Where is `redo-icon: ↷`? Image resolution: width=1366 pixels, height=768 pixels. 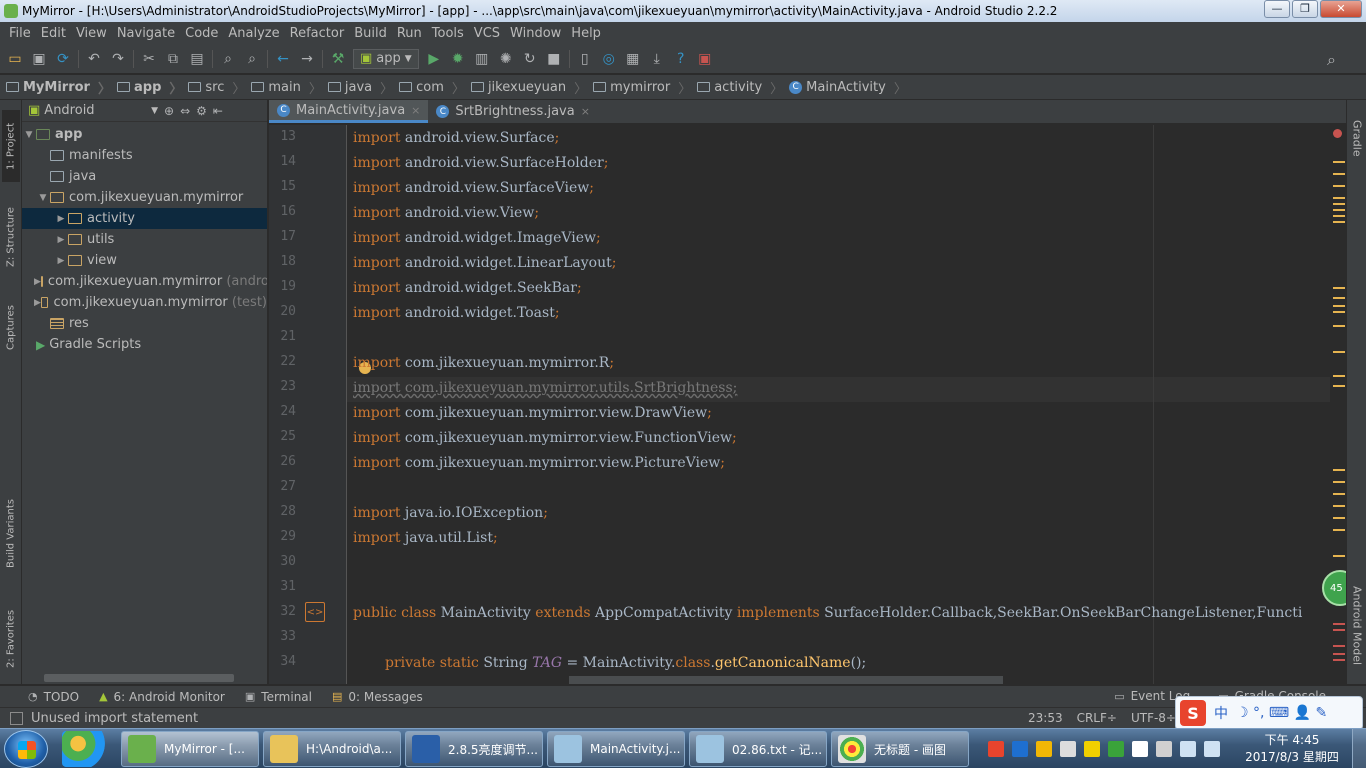
redo-icon: ↷ is located at coordinates (118, 59).